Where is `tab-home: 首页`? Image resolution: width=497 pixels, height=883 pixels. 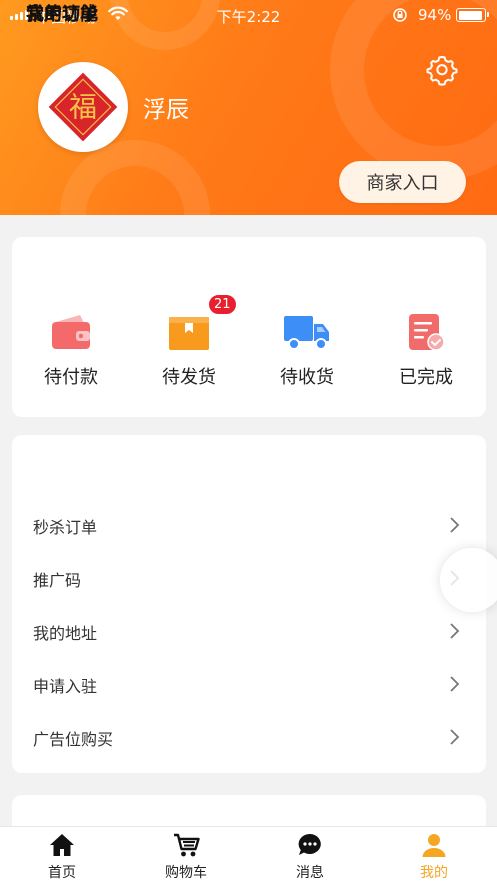
tab-home: 首页 is located at coordinates (62, 855).